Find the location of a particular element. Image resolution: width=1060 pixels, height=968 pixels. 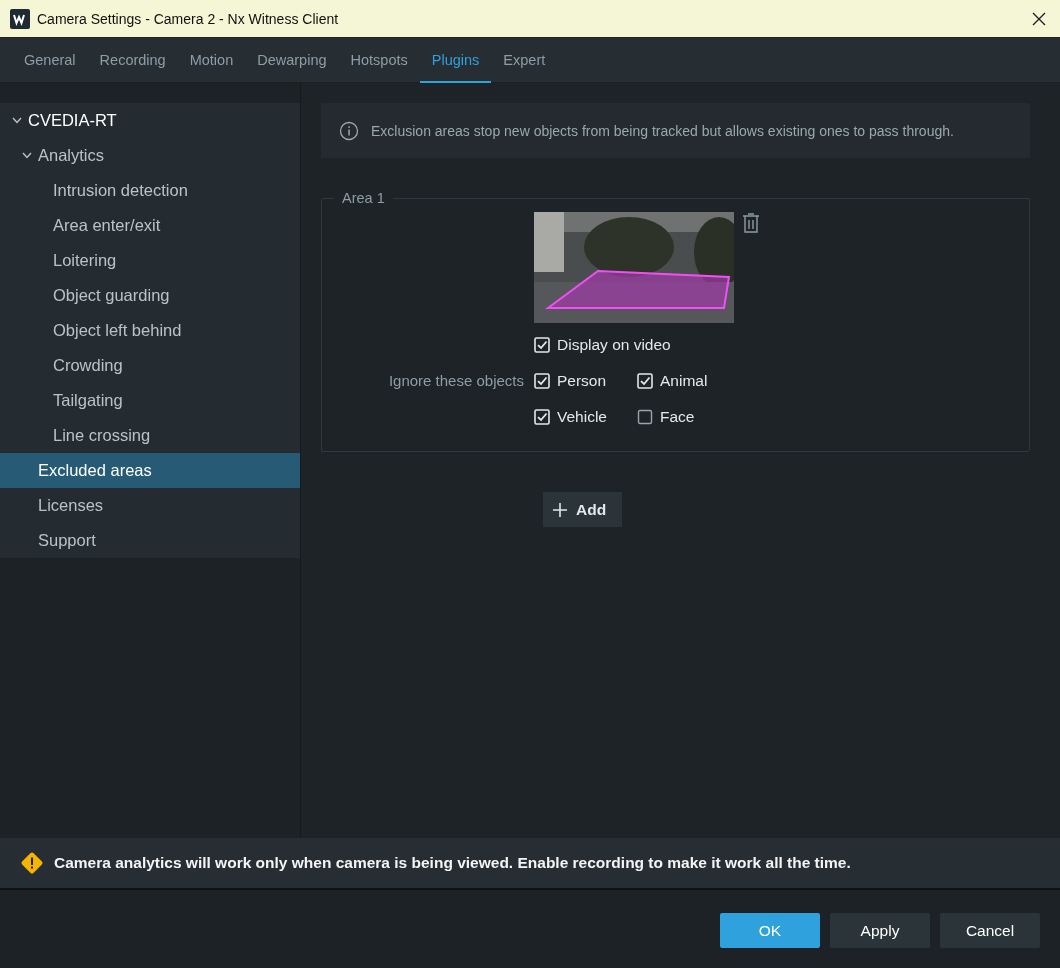

tree-item: Object left behind is located at coordinates (150, 330).